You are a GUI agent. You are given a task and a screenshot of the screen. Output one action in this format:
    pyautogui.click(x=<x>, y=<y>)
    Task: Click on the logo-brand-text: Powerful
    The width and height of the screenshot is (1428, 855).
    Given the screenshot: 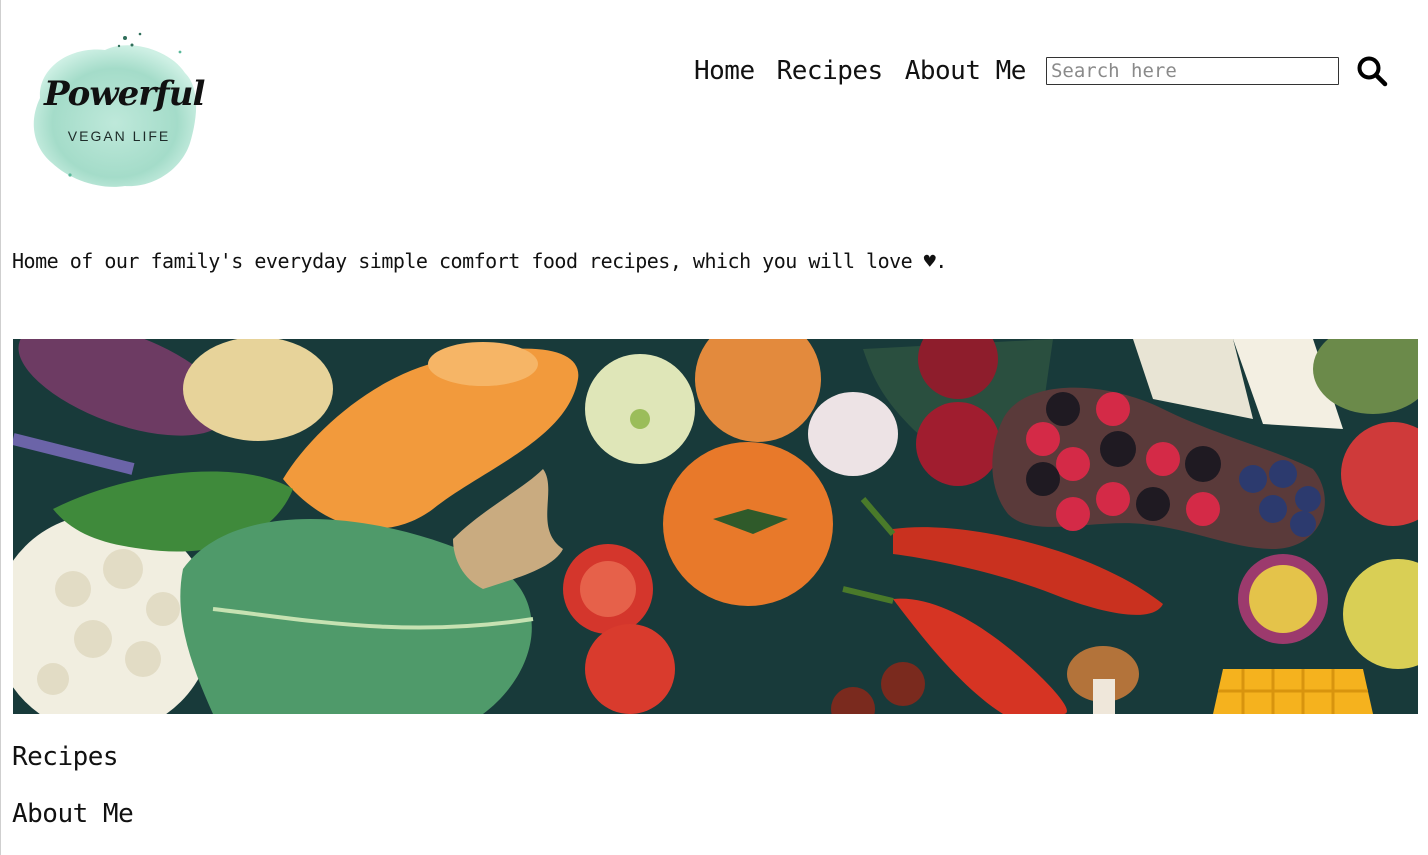 What is the action you would take?
    pyautogui.click(x=124, y=94)
    